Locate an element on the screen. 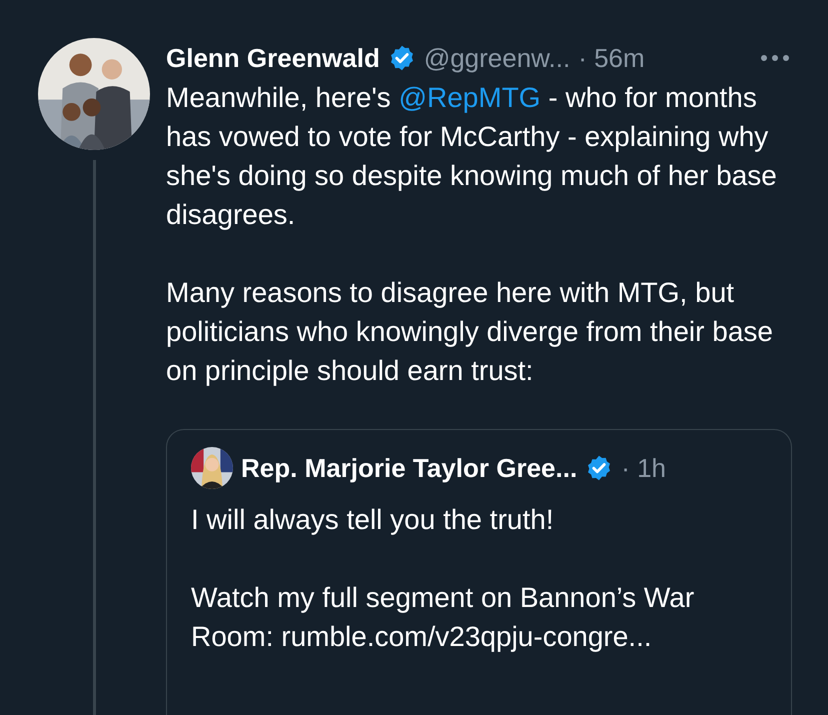 The height and width of the screenshot is (715, 828). tweet-text: Many reasons to disagree here with MTG, but politicians who knowingly diverge from their base on principle should earn trust: is located at coordinates (470, 332).